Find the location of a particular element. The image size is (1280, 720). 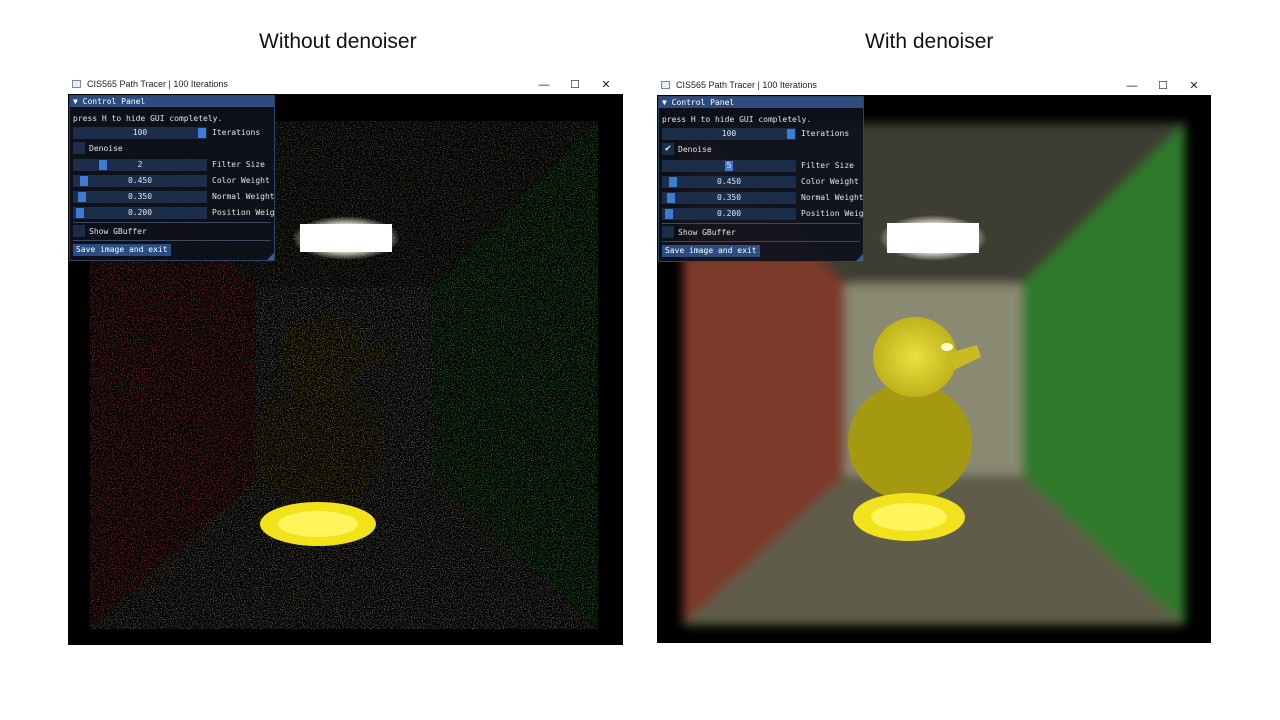

heading-with-denoiser: With denoiser is located at coordinates (929, 41).